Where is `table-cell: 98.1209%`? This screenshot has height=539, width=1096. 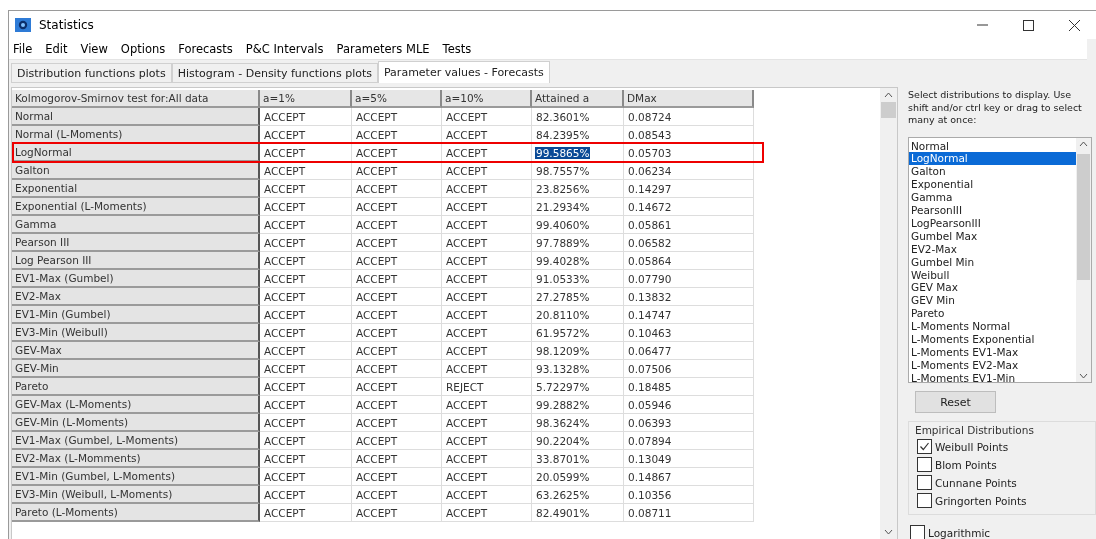
table-cell: 98.1209% is located at coordinates (578, 351).